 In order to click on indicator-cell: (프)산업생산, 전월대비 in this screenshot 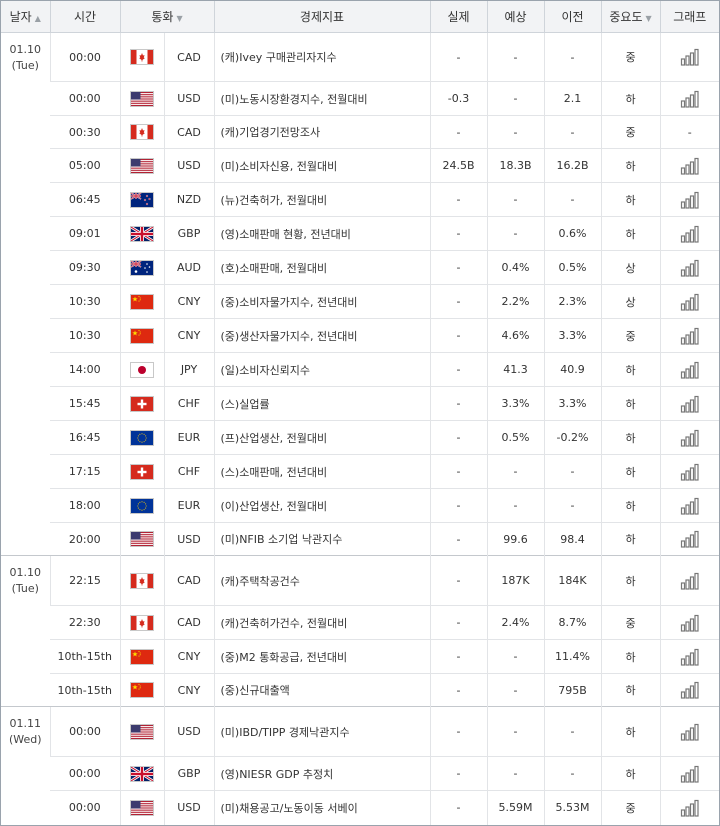, I will do `click(321, 437)`.